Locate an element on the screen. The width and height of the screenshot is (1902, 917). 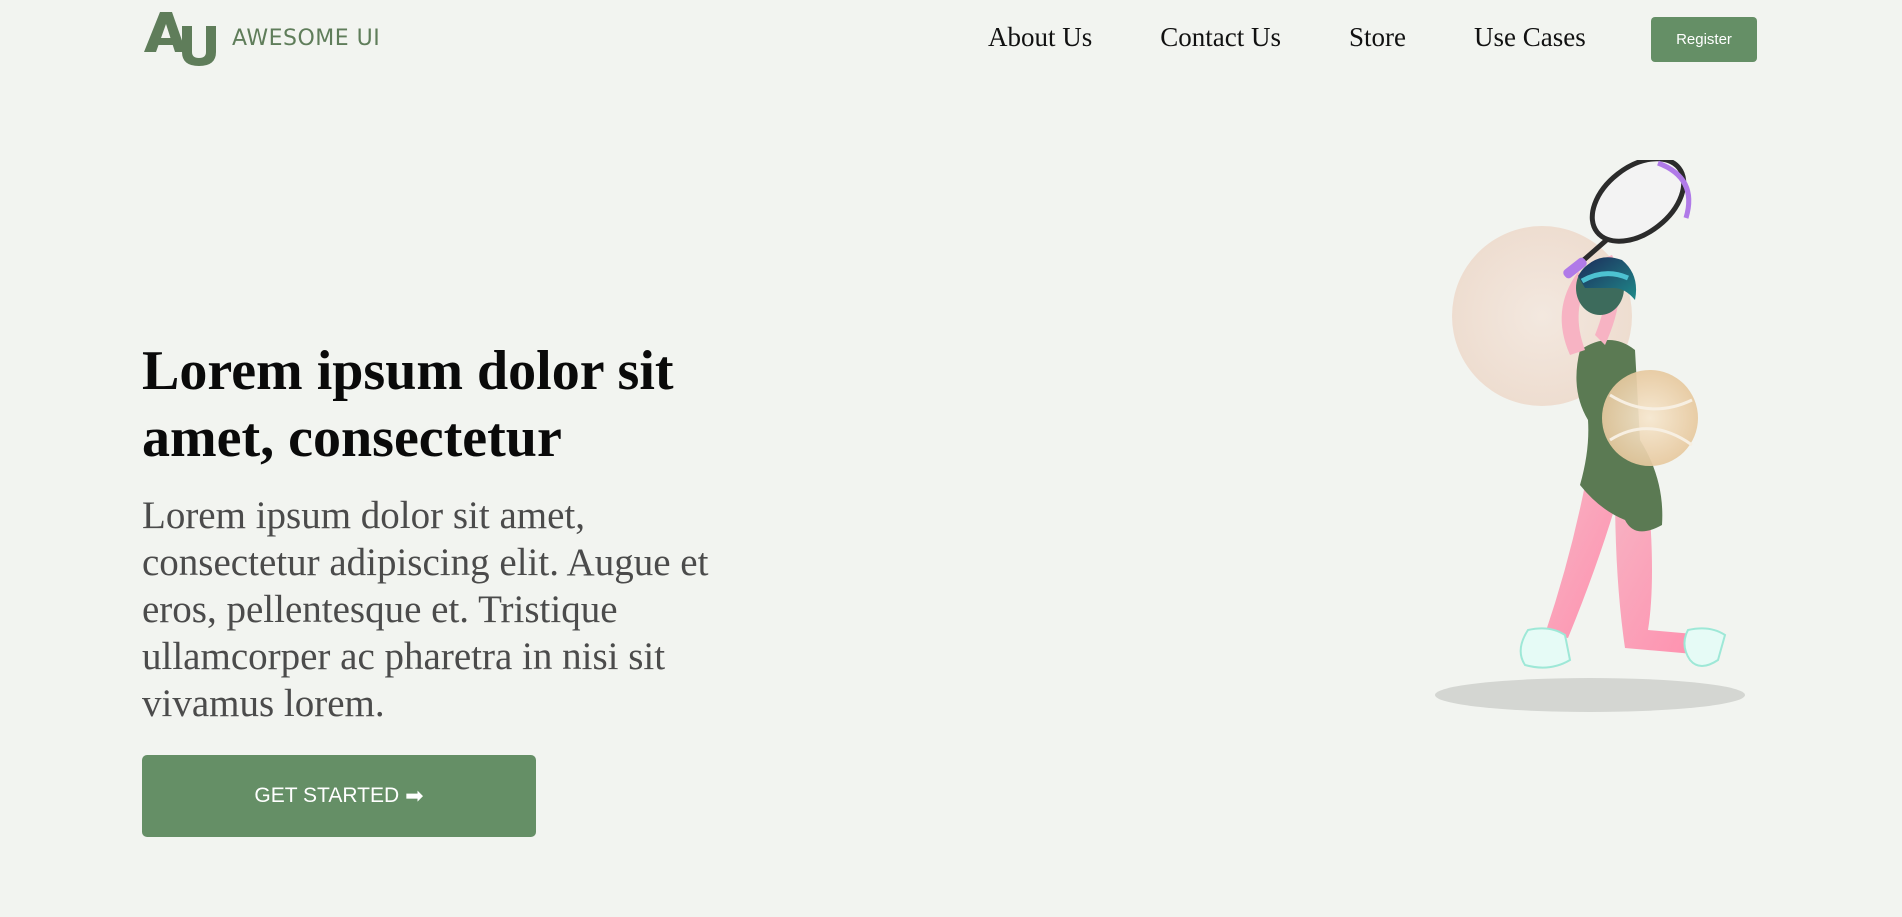
main-nav: About Us Contact Us Store Use Cases is located at coordinates (1287, 37).